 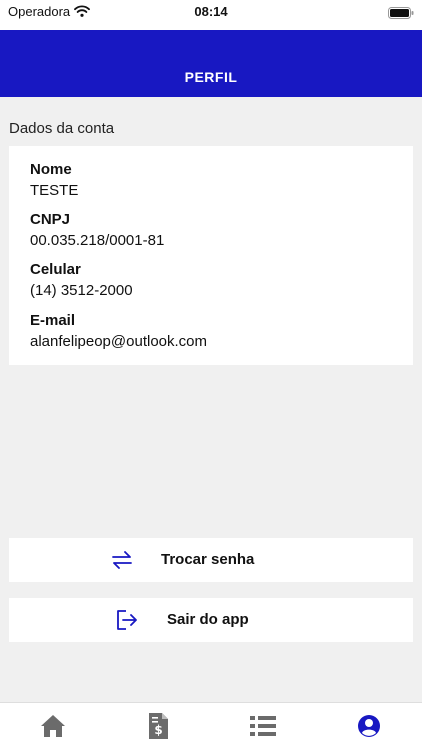 I want to click on tab-profile, so click(x=369, y=726).